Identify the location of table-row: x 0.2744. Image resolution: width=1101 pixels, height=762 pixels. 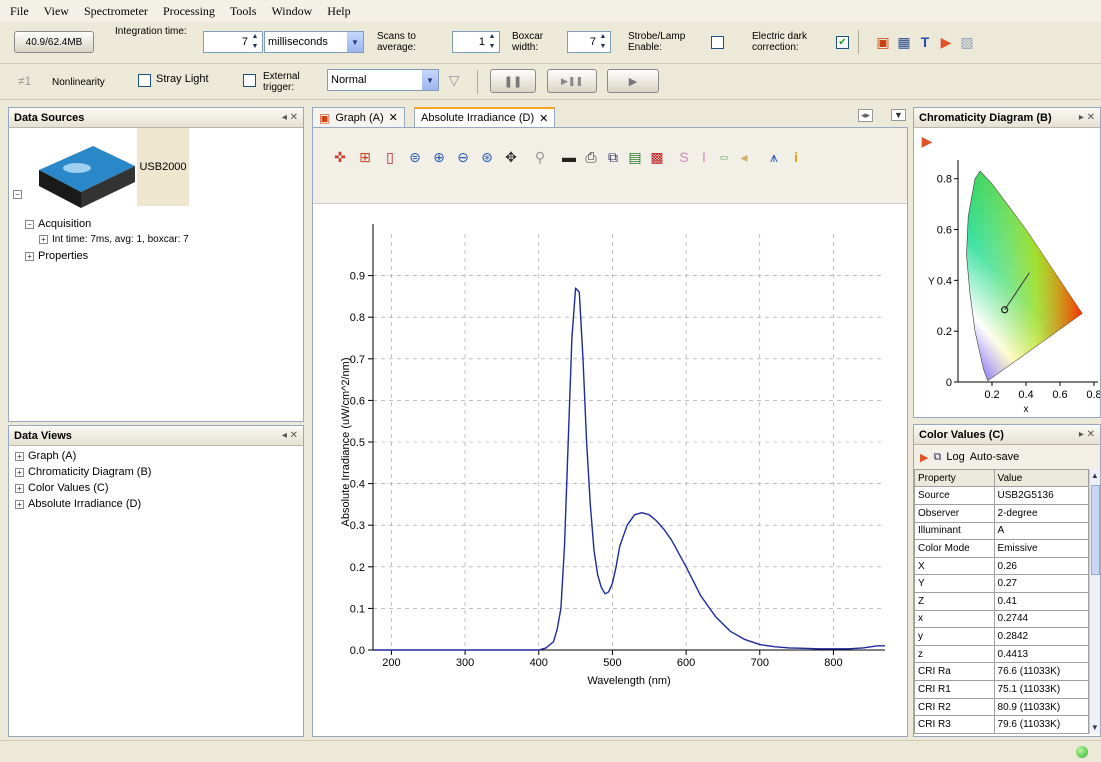
(1001, 619).